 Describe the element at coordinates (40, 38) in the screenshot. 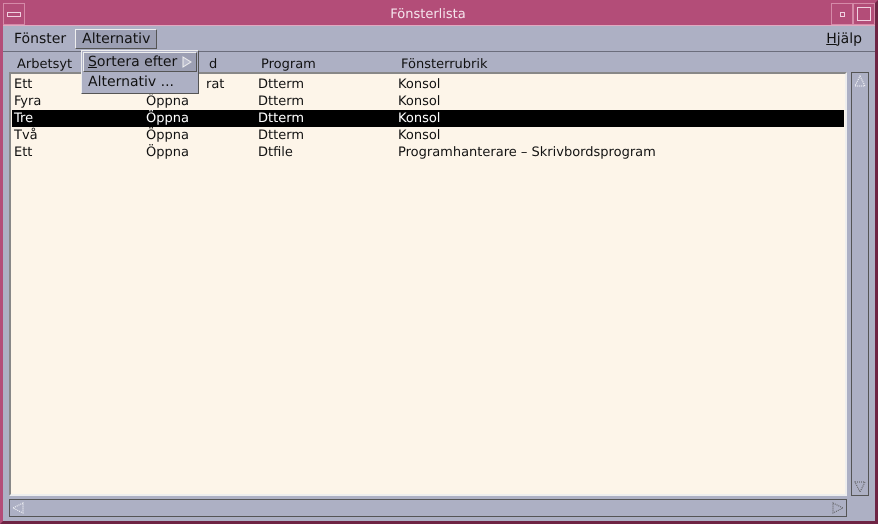

I see `menu-item: Fönster` at that location.